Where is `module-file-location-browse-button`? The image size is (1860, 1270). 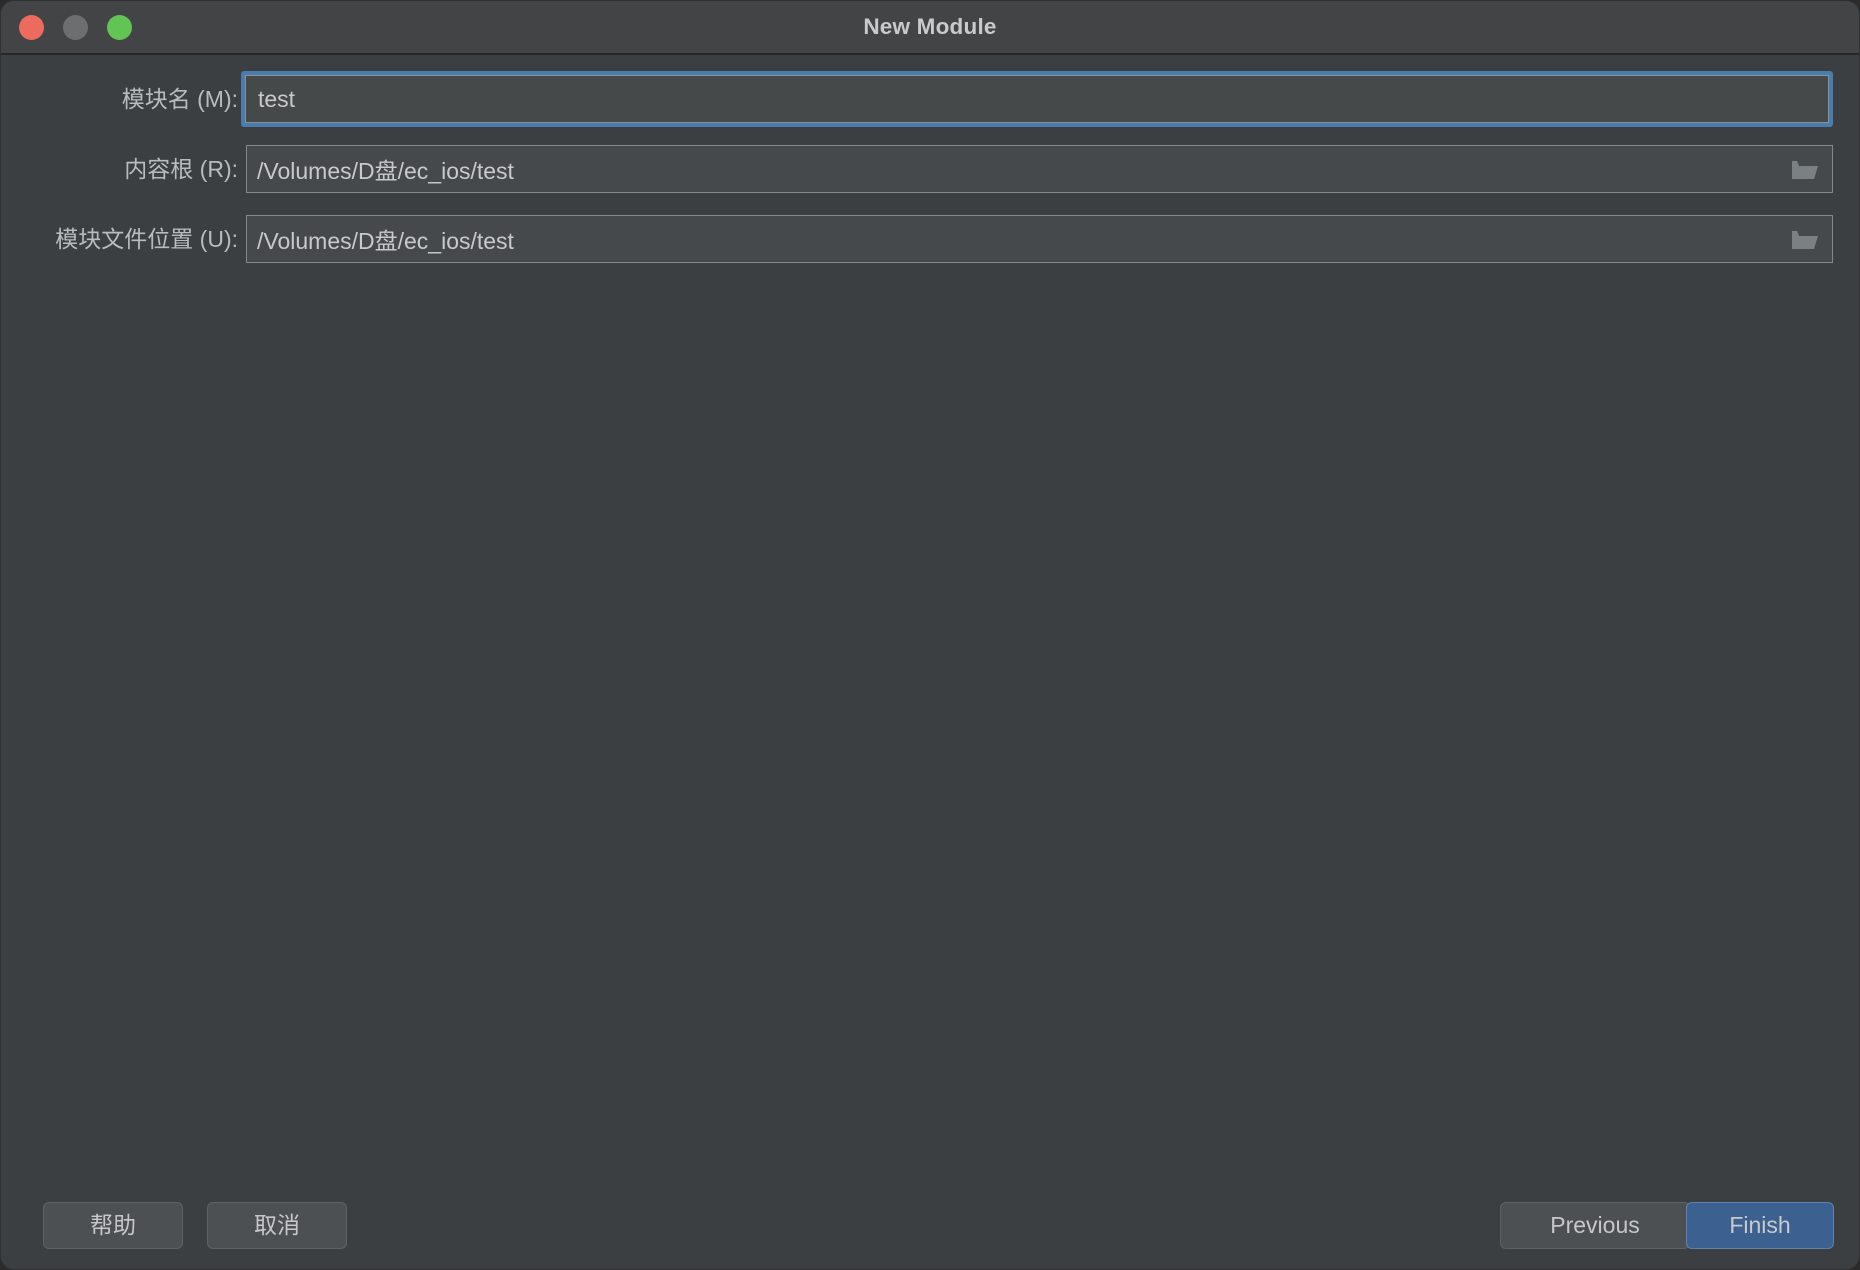 module-file-location-browse-button is located at coordinates (1805, 239).